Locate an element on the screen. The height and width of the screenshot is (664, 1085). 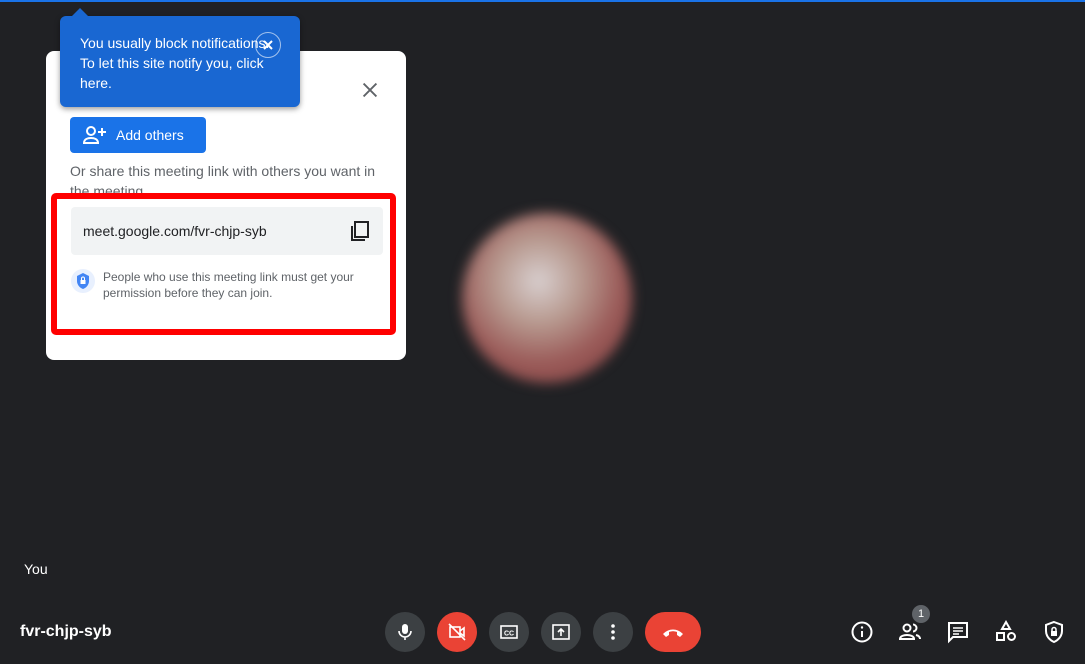
present-screen-icon is located at coordinates (561, 632).